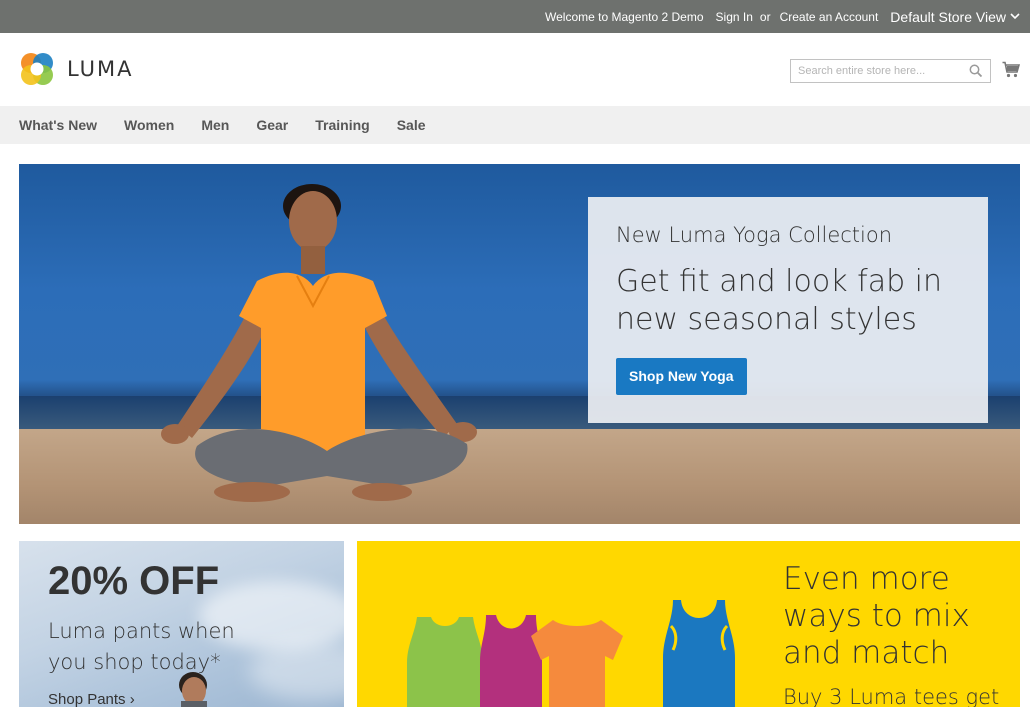 Image resolution: width=1030 pixels, height=707 pixels. Describe the element at coordinates (876, 71) in the screenshot. I see `search-input` at that location.